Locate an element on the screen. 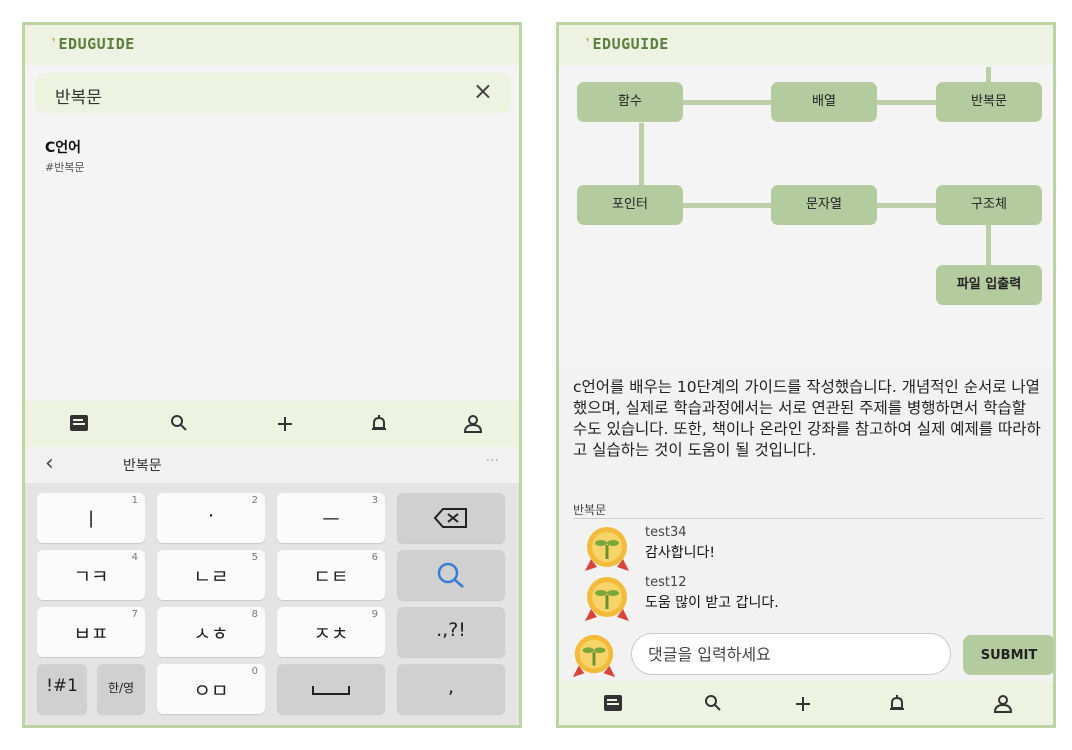  key-s-h: ㅅㅎ 8 is located at coordinates (211, 632).